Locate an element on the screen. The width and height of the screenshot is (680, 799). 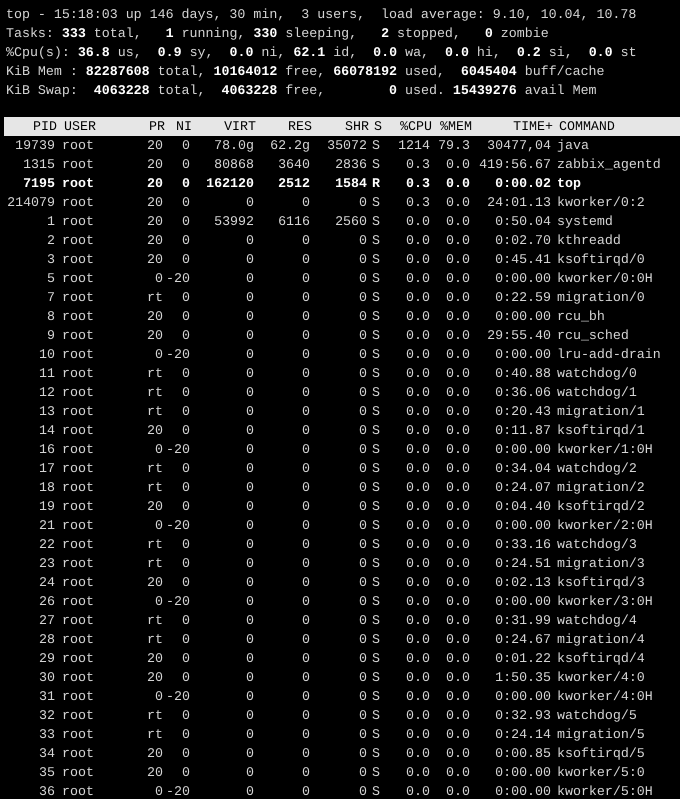
column-header: SHR is located at coordinates (356, 127).